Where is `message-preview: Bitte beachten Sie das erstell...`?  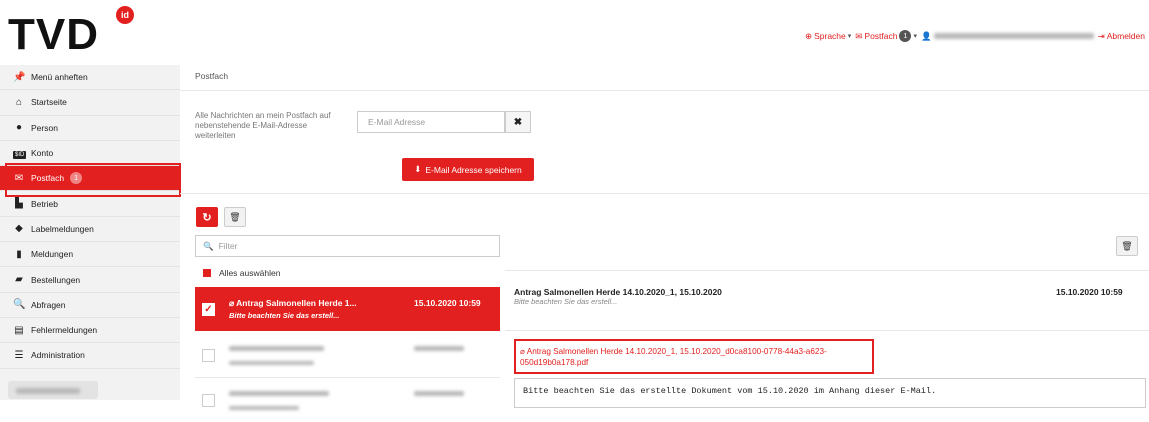 message-preview: Bitte beachten Sie das erstell... is located at coordinates (284, 315).